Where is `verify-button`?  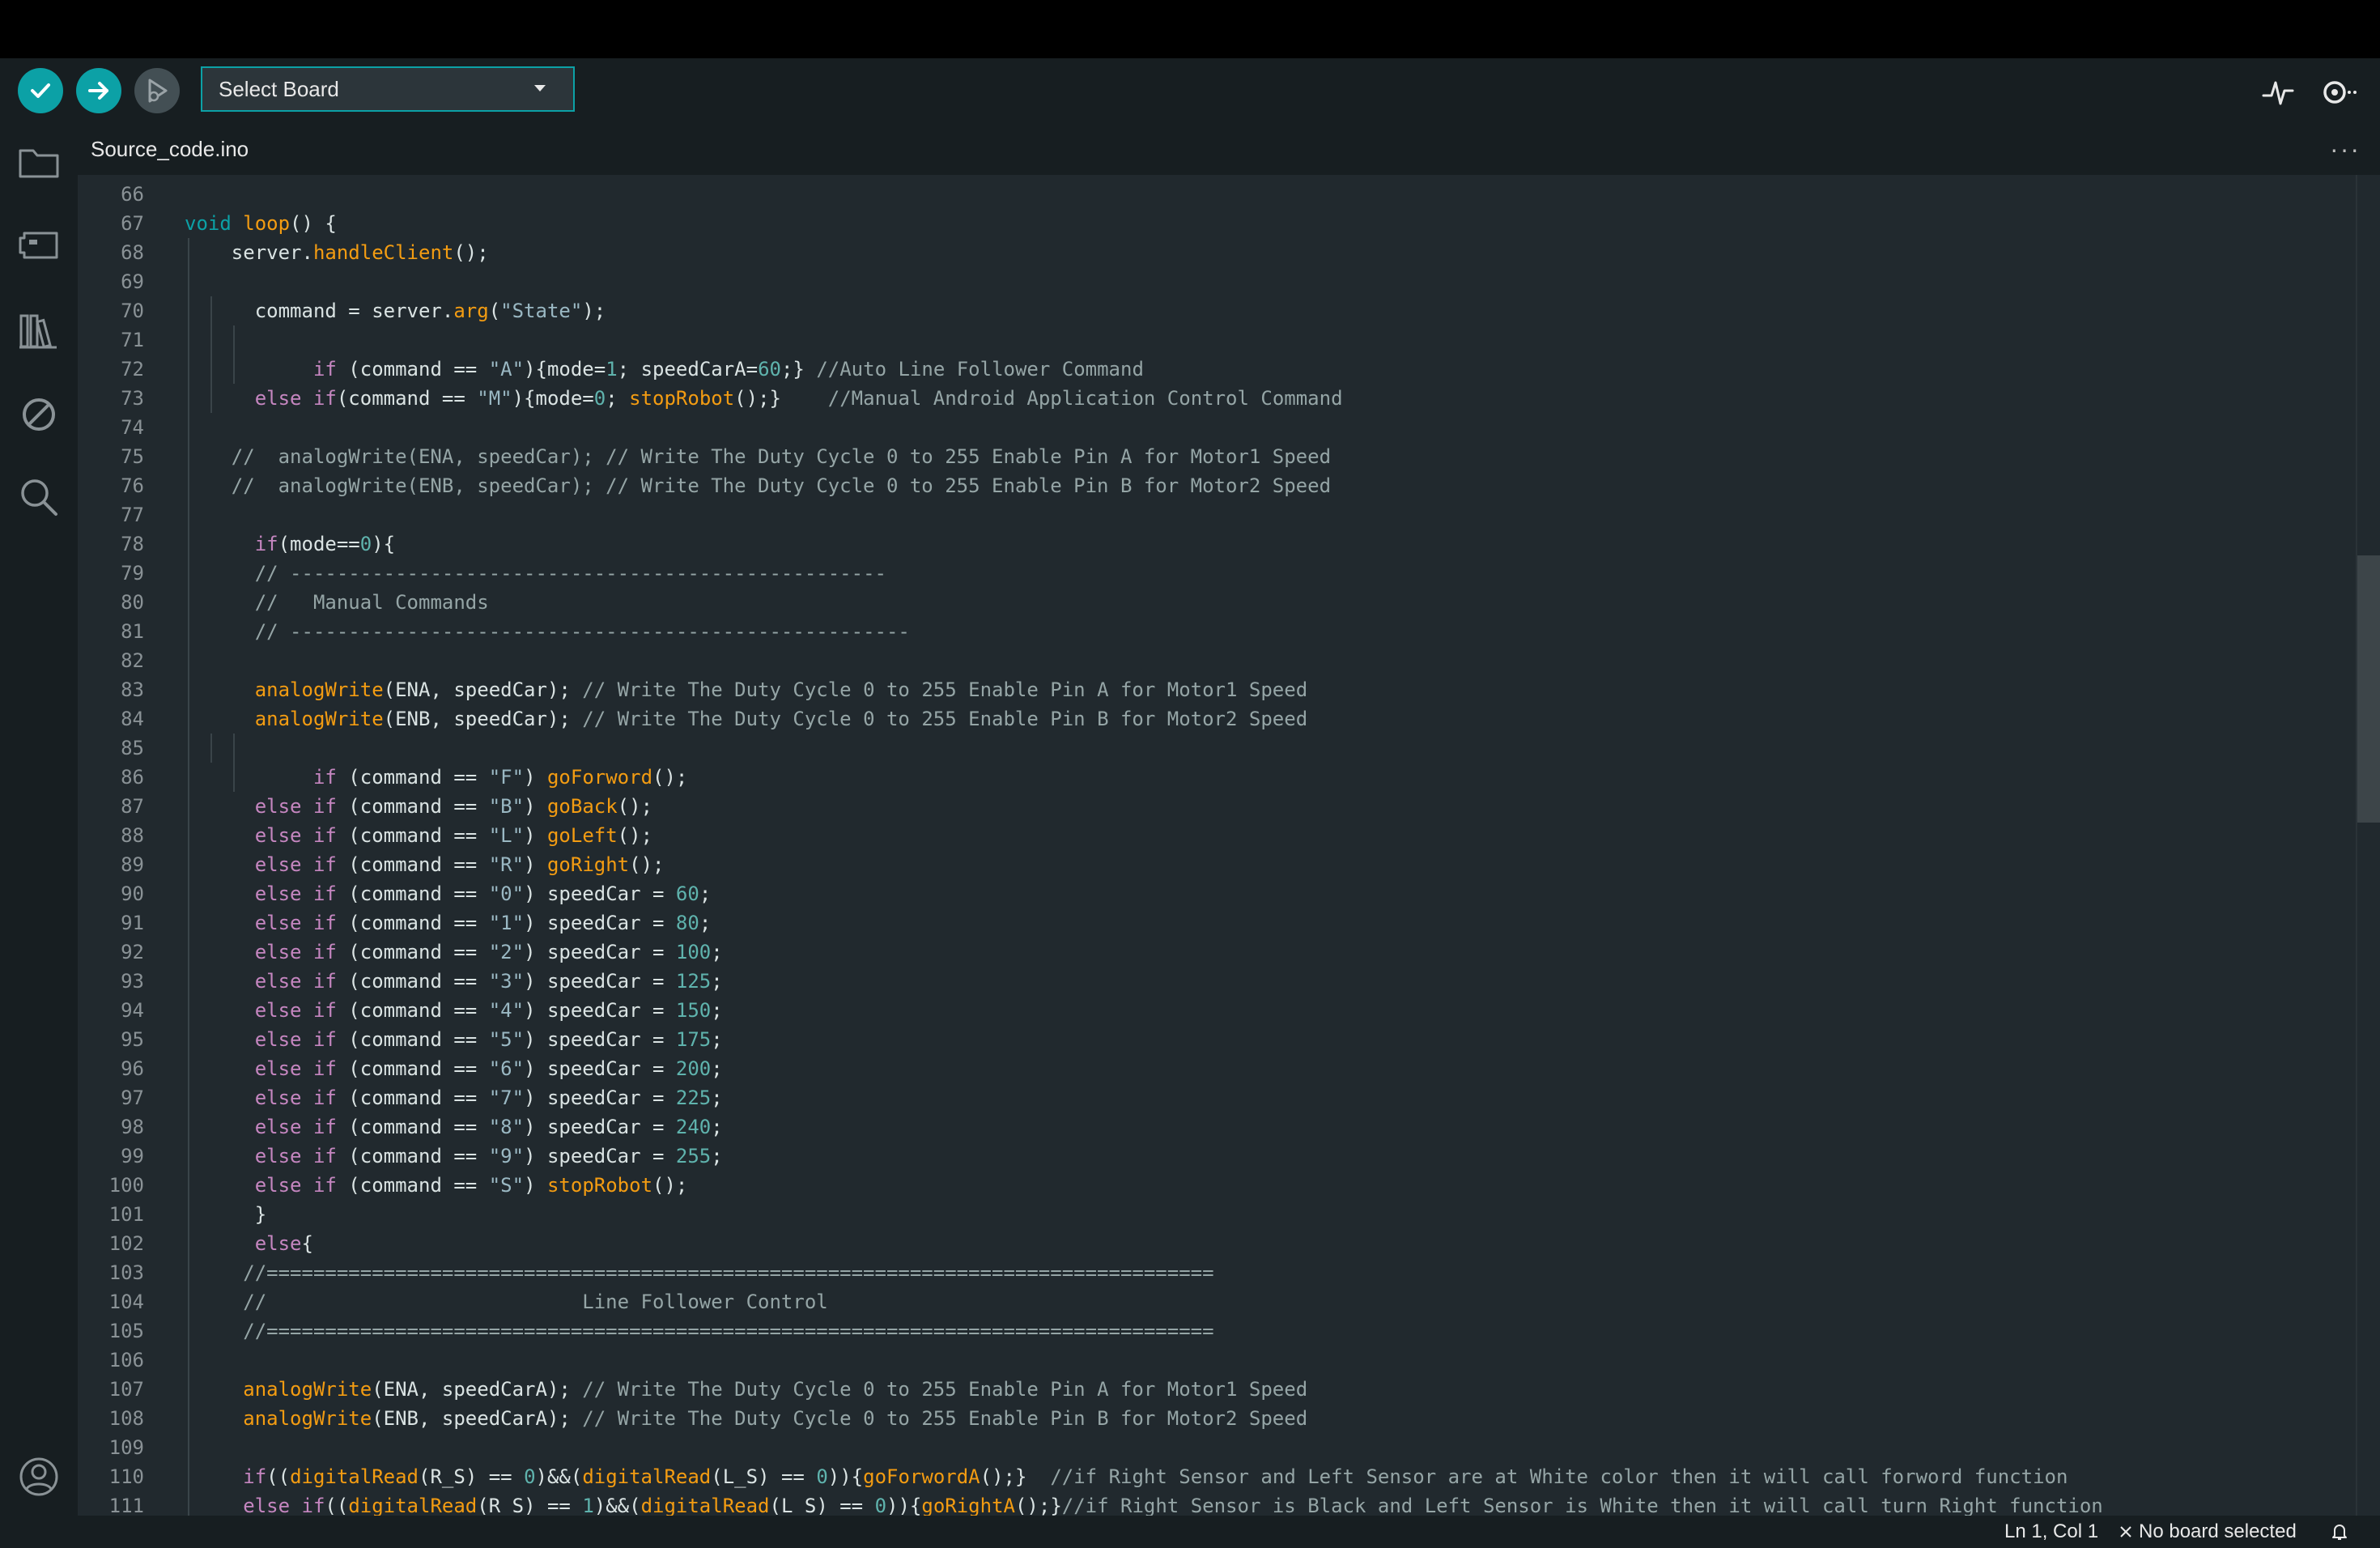 verify-button is located at coordinates (40, 91).